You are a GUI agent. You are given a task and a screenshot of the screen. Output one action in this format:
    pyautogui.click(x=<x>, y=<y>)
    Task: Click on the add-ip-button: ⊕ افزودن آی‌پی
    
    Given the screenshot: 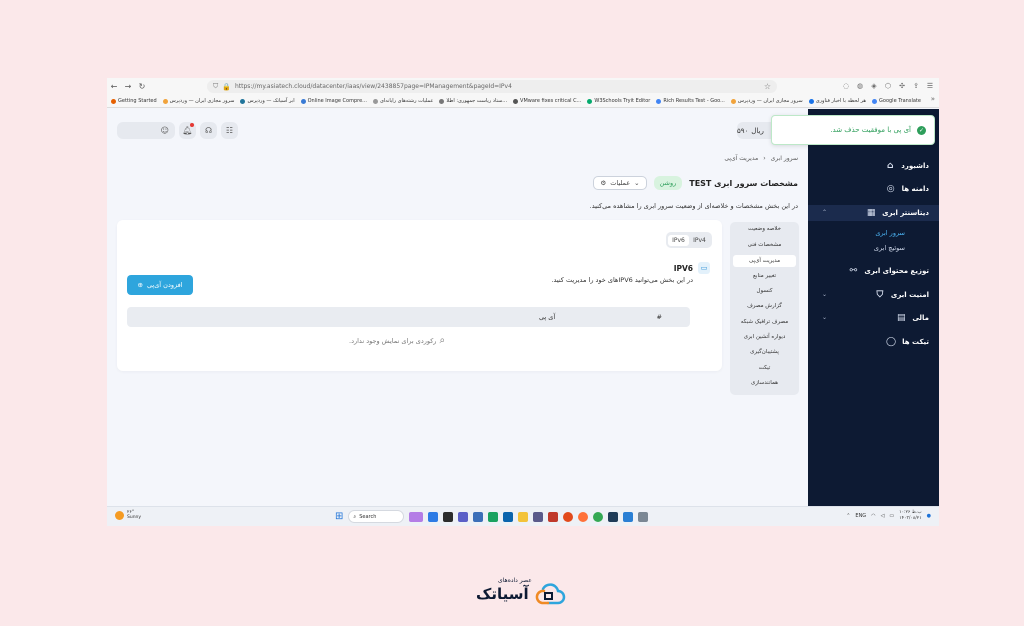 What is the action you would take?
    pyautogui.click(x=160, y=285)
    